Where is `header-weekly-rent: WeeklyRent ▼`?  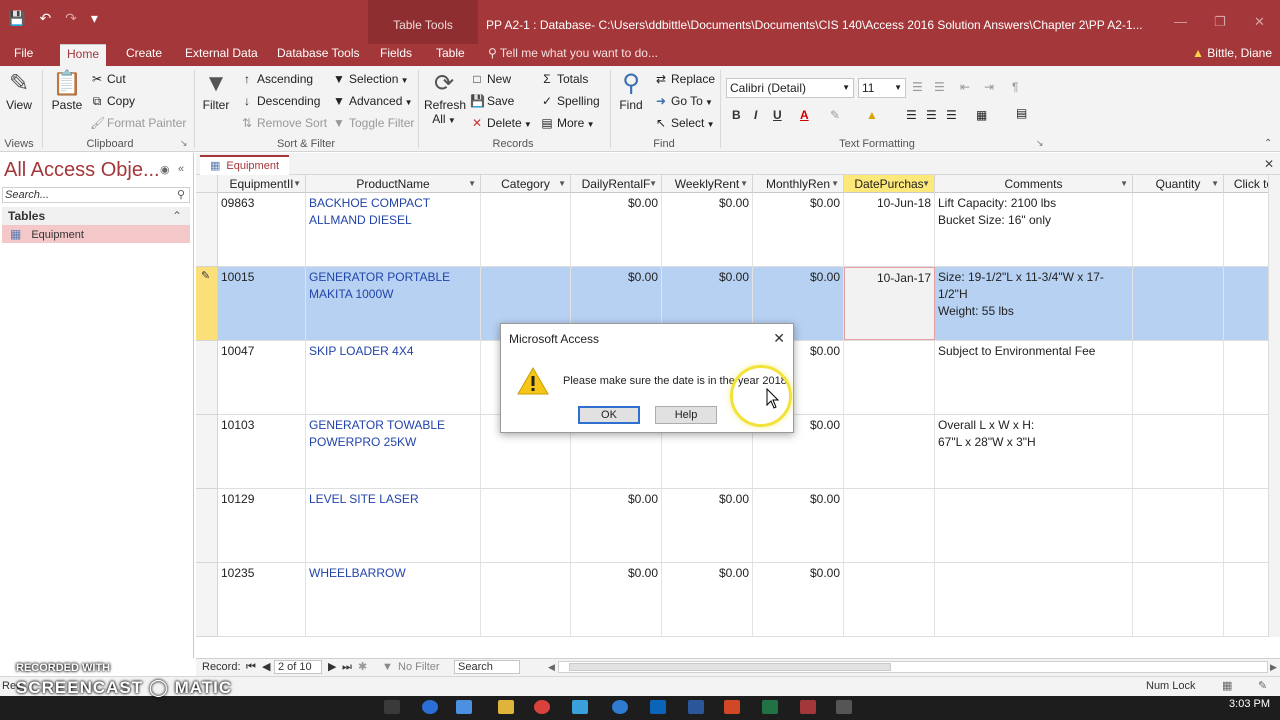 header-weekly-rent: WeeklyRent ▼ is located at coordinates (707, 184).